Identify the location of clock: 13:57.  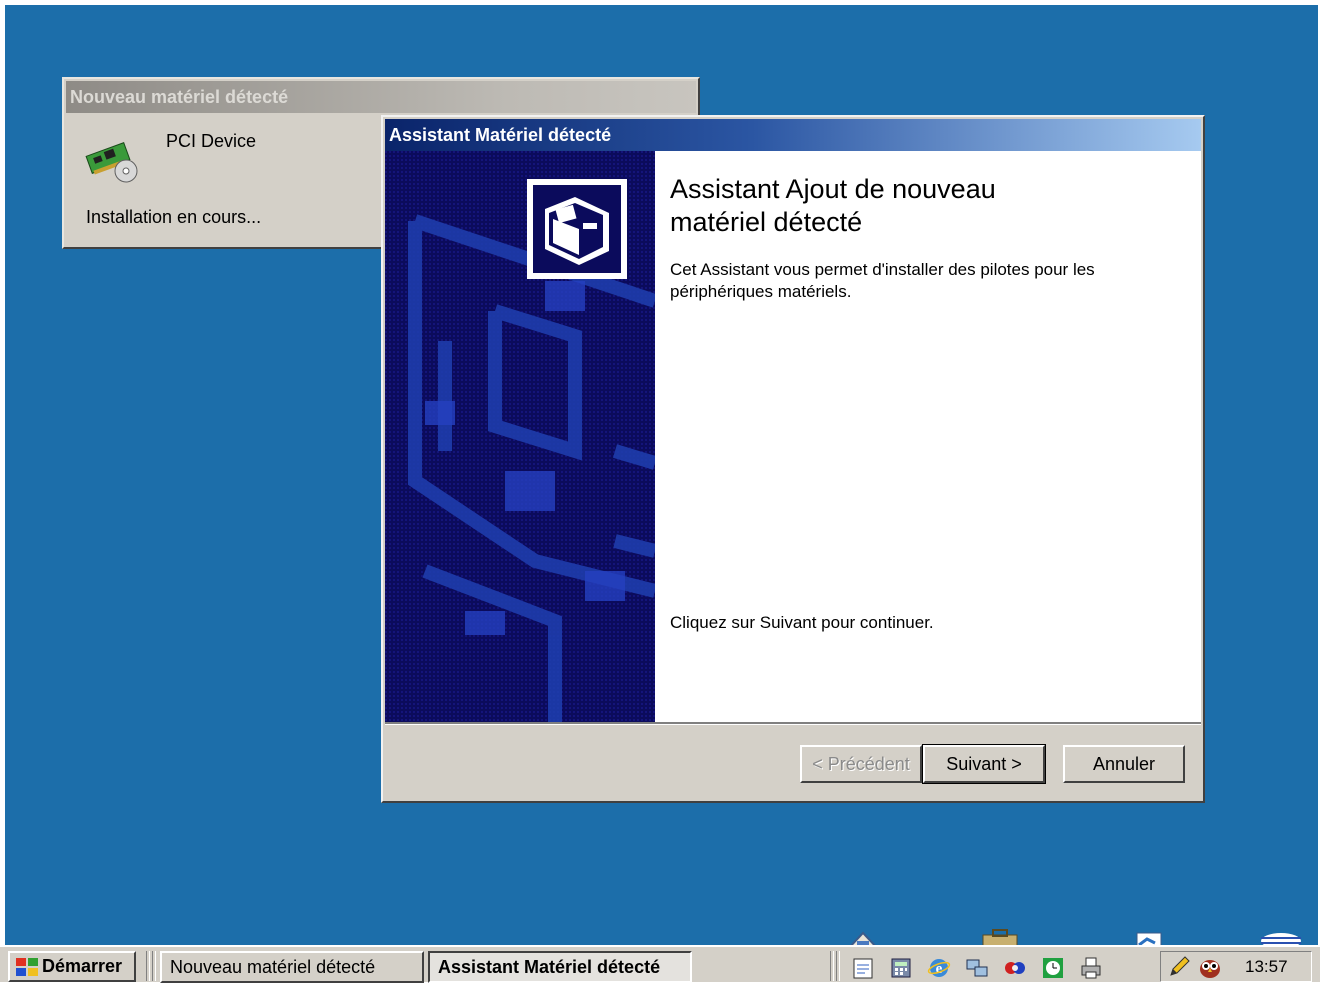
(1266, 967).